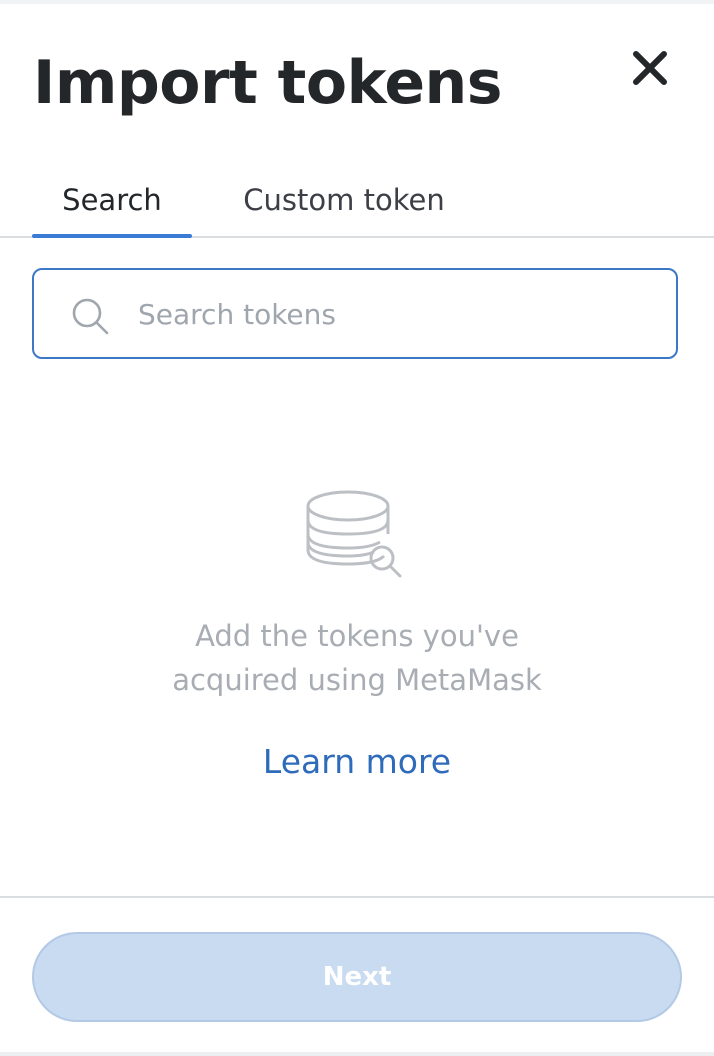 The image size is (714, 1056). Describe the element at coordinates (268, 83) in the screenshot. I see `page-title: Import tokens` at that location.